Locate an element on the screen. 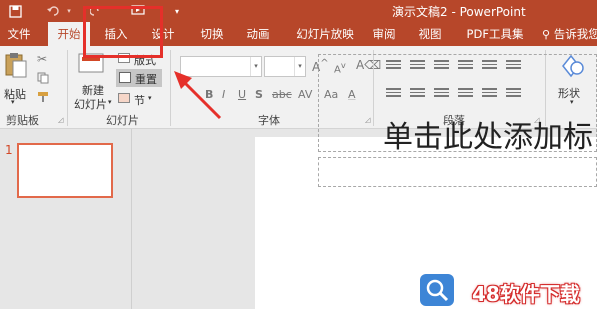 The image size is (597, 309). annotation-arrow is located at coordinates (198, 95).